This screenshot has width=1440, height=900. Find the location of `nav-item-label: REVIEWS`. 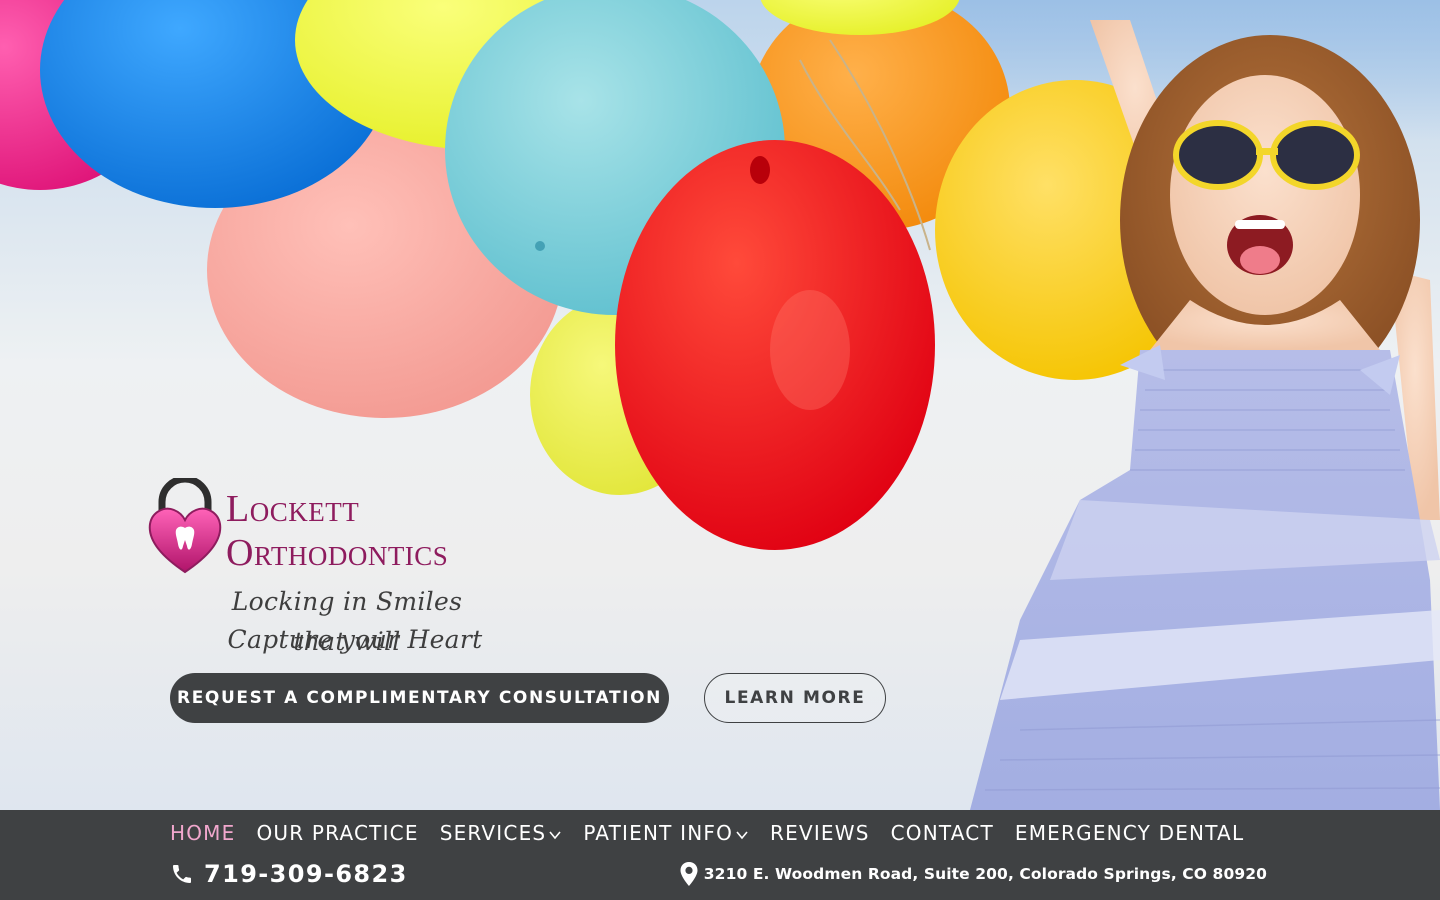

nav-item-label: REVIEWS is located at coordinates (820, 833).